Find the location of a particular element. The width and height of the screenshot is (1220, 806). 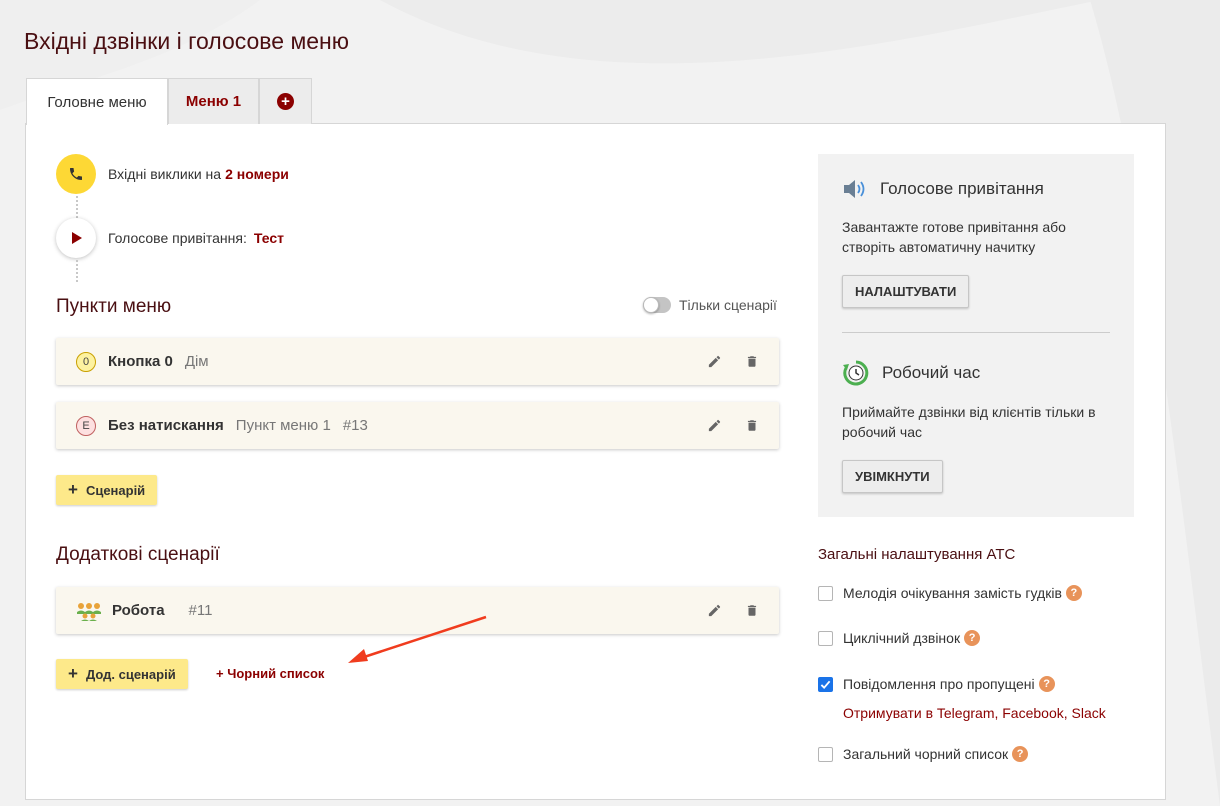

missed-notifications-checkbox is located at coordinates (825, 684).